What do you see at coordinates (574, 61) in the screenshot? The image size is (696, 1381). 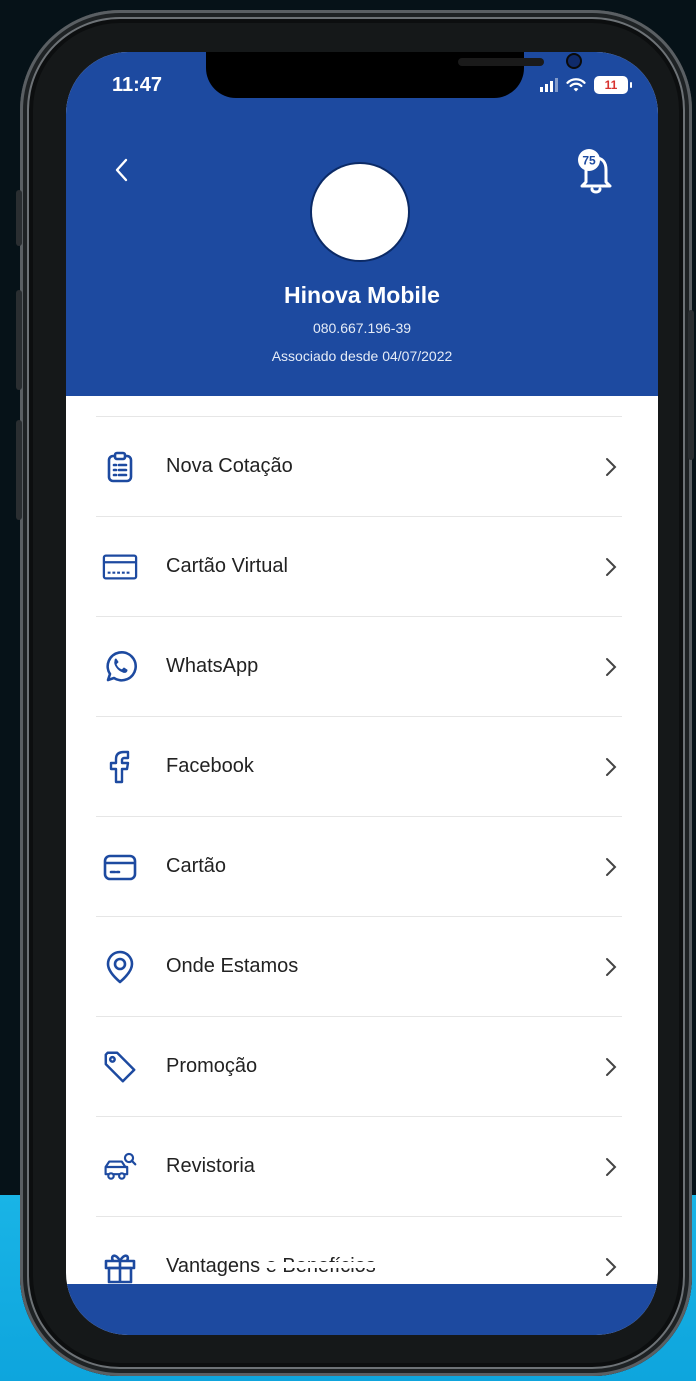 I see `front-camera` at bounding box center [574, 61].